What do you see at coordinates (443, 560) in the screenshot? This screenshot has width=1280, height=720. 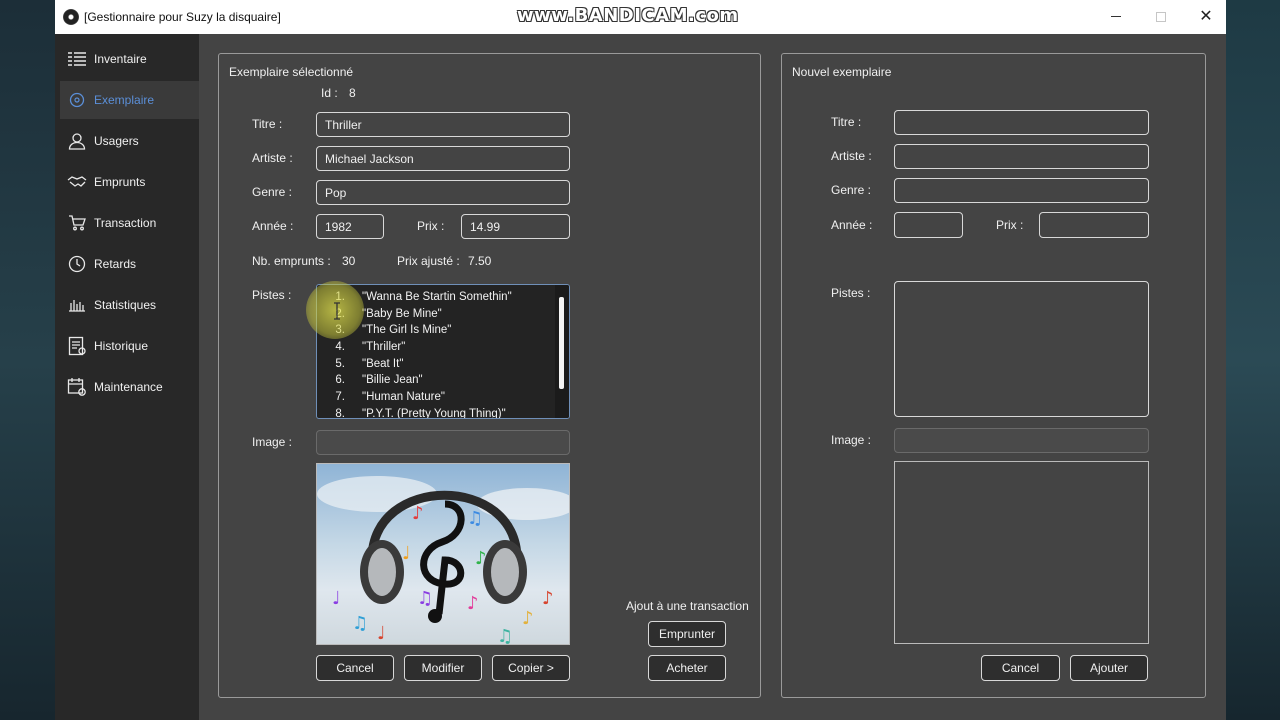 I see `headphones-music-notes-illustration: ♪ ♫ ♩ ♪ ♫ ♪ ♫ ♪ ♩ ♫ ♪ ♩` at bounding box center [443, 560].